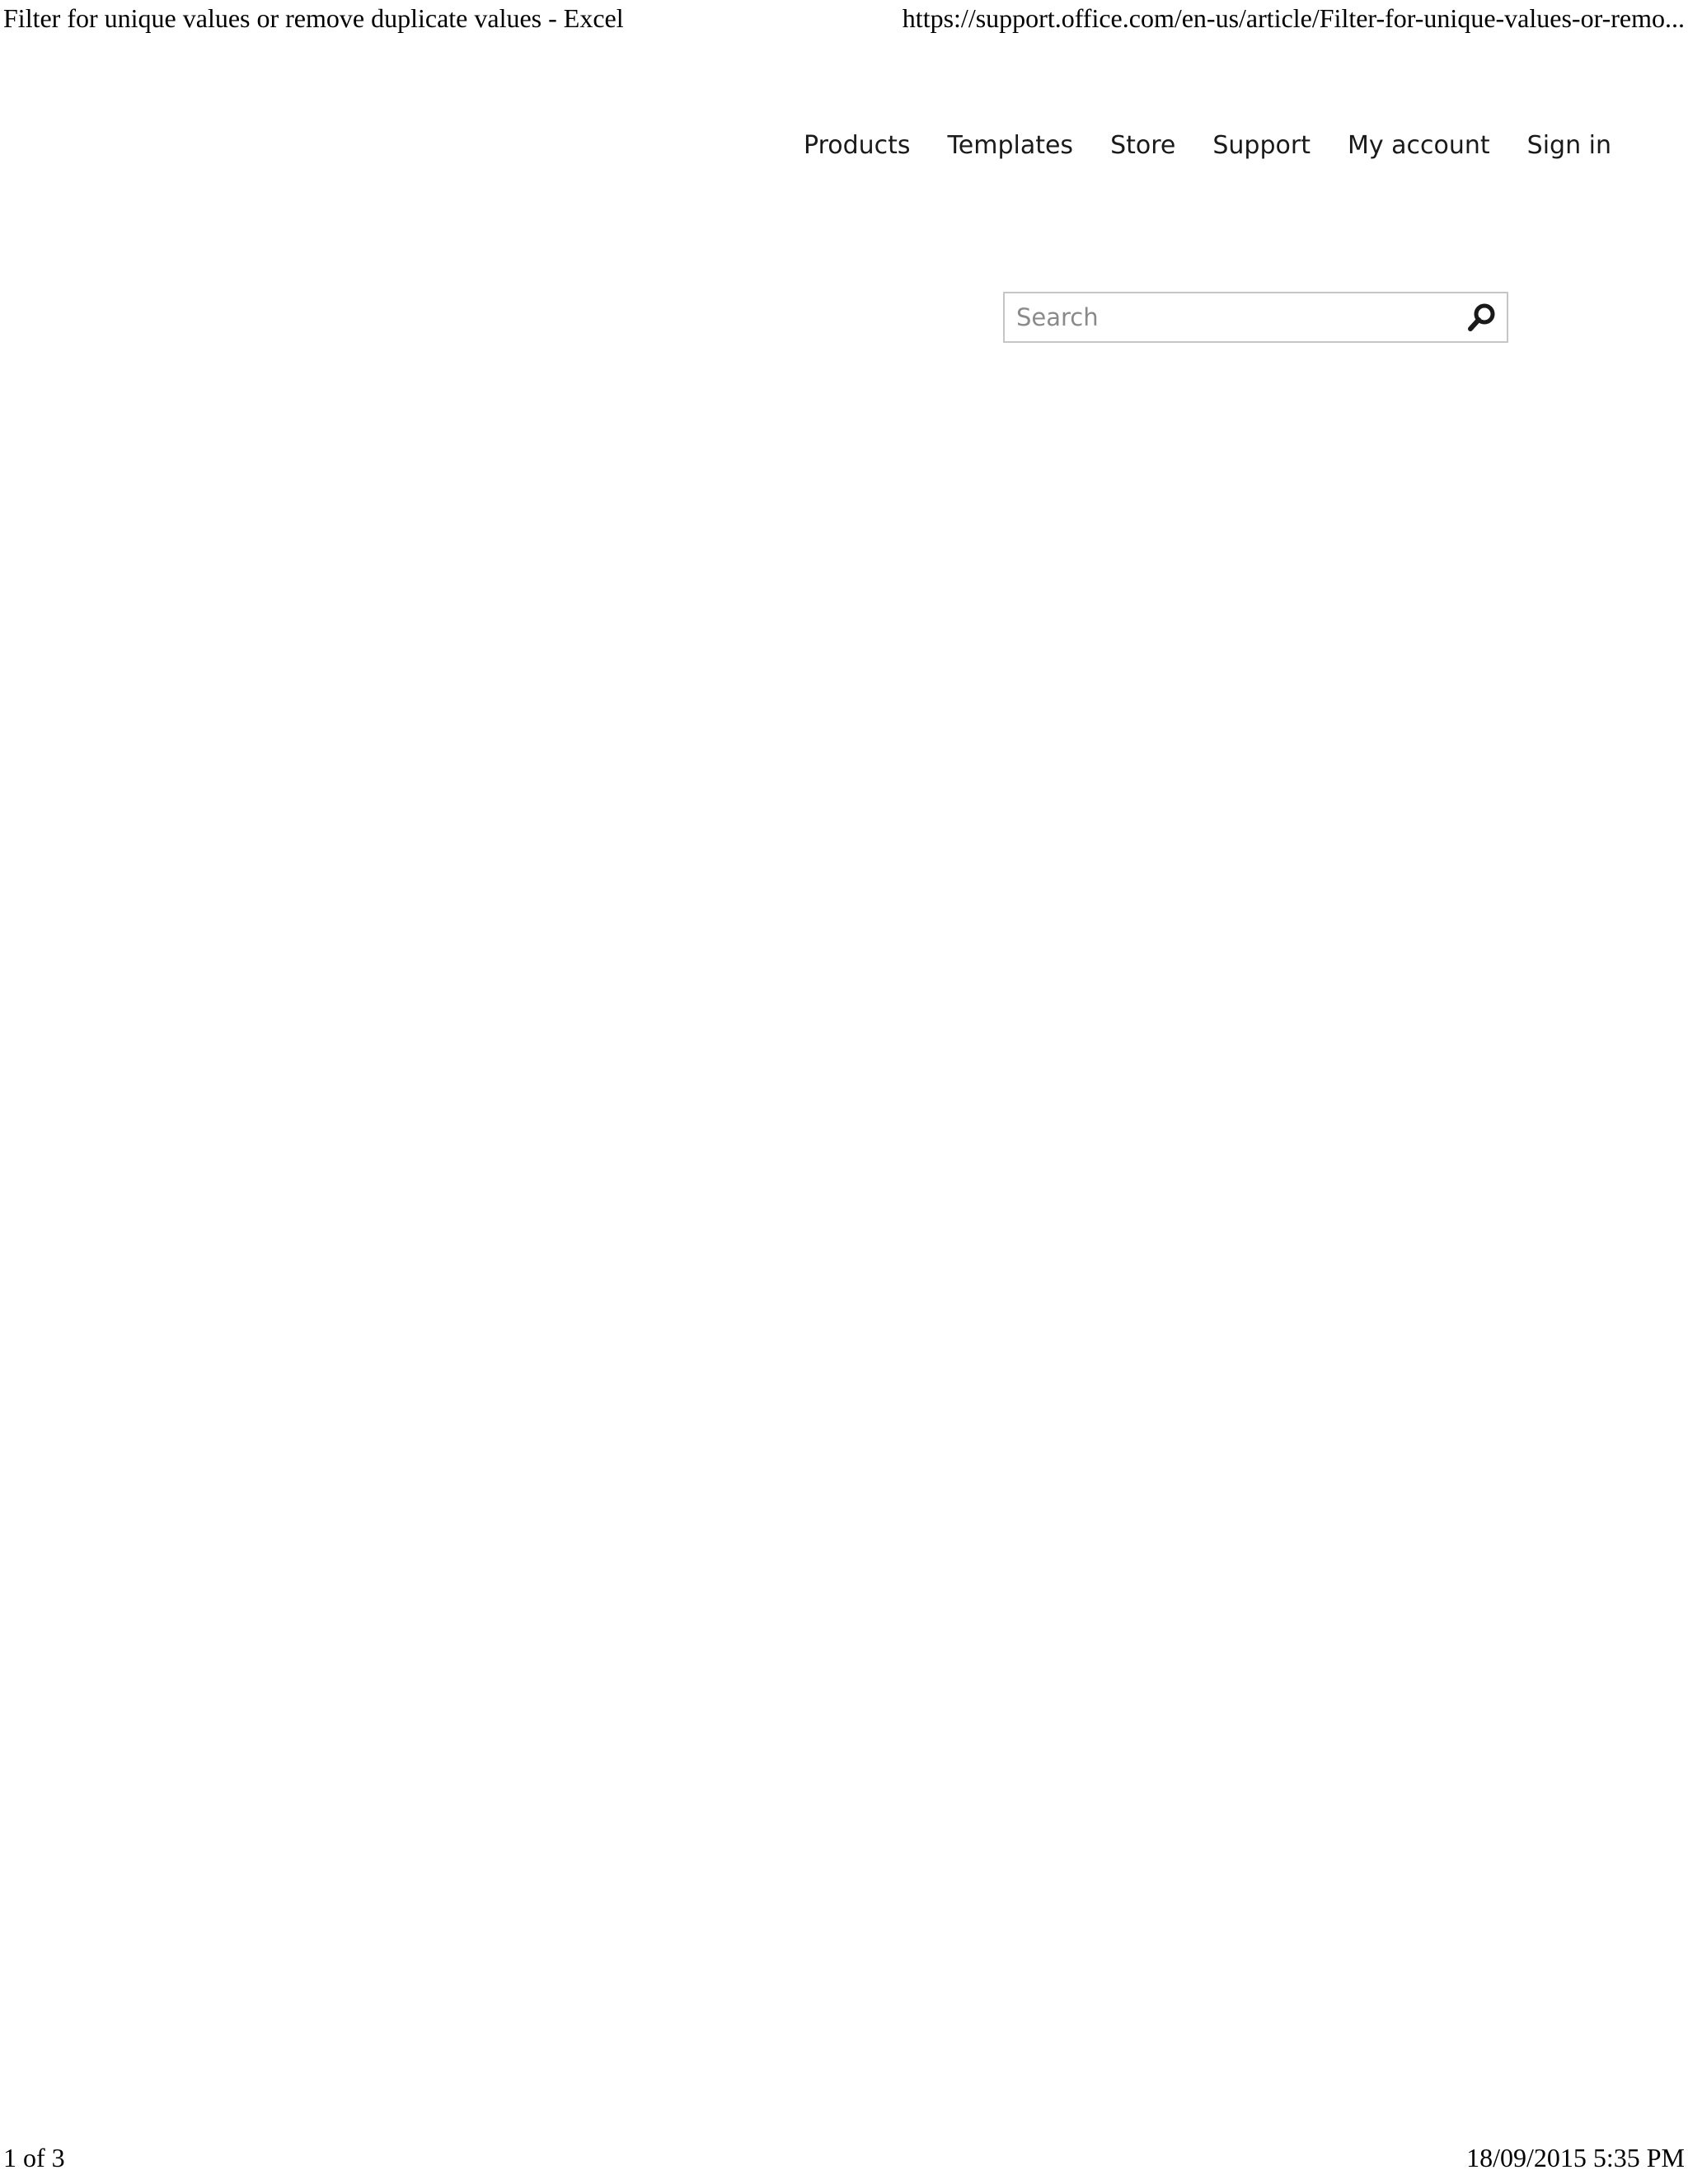  I want to click on nav-item-support: Support, so click(1261, 145).